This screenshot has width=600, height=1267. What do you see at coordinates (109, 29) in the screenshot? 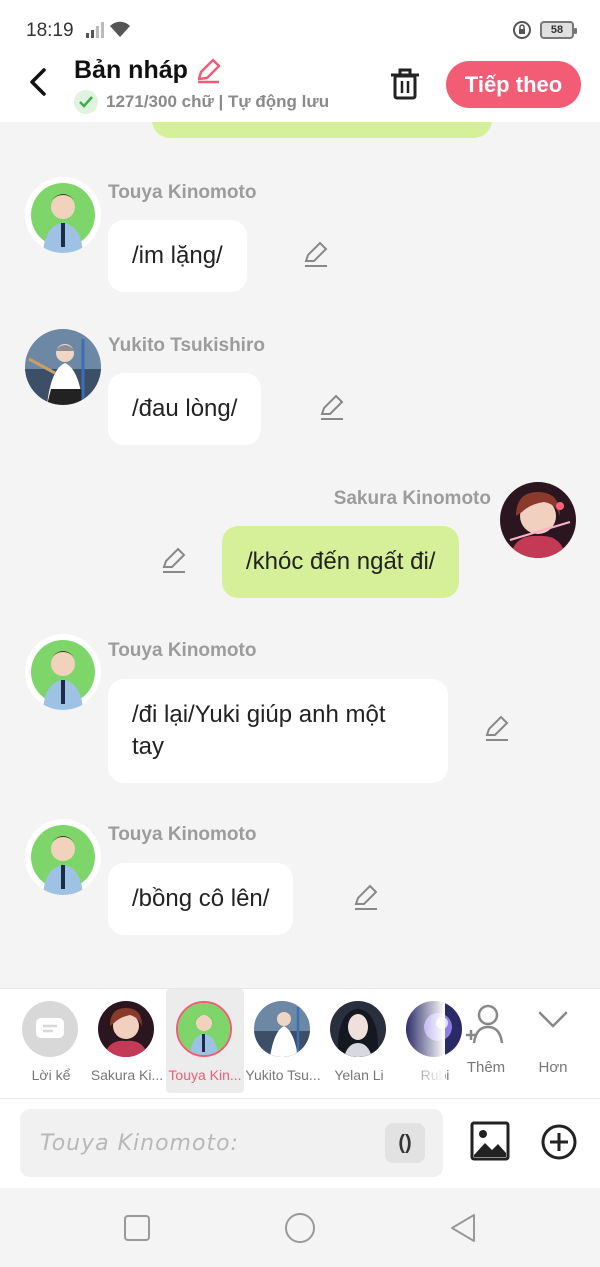
I see `signal-wifi-group` at bounding box center [109, 29].